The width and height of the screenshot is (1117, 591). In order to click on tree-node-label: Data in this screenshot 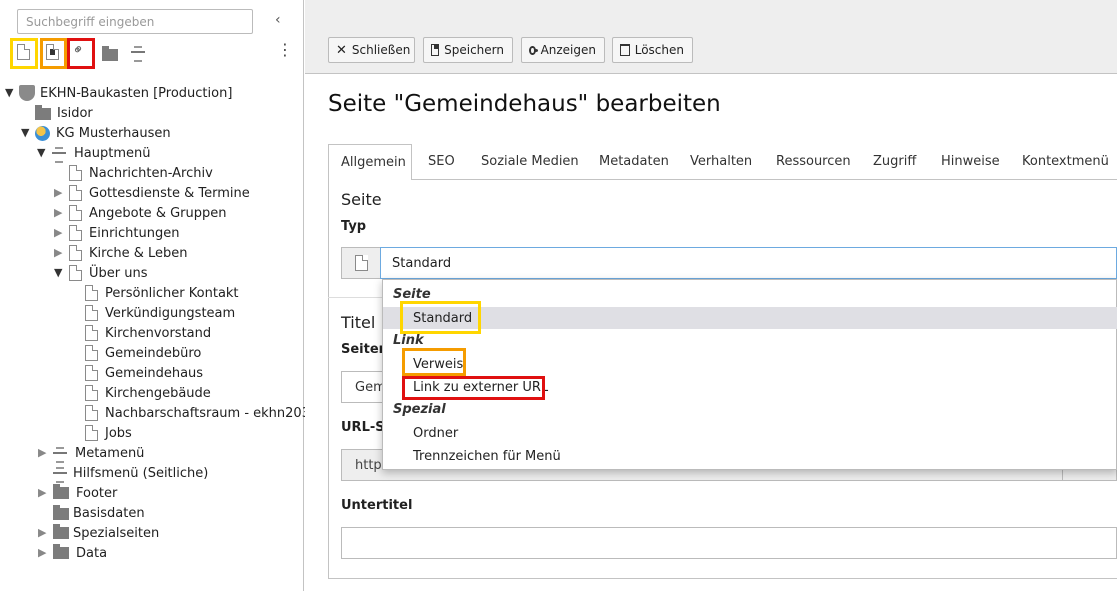, I will do `click(92, 553)`.